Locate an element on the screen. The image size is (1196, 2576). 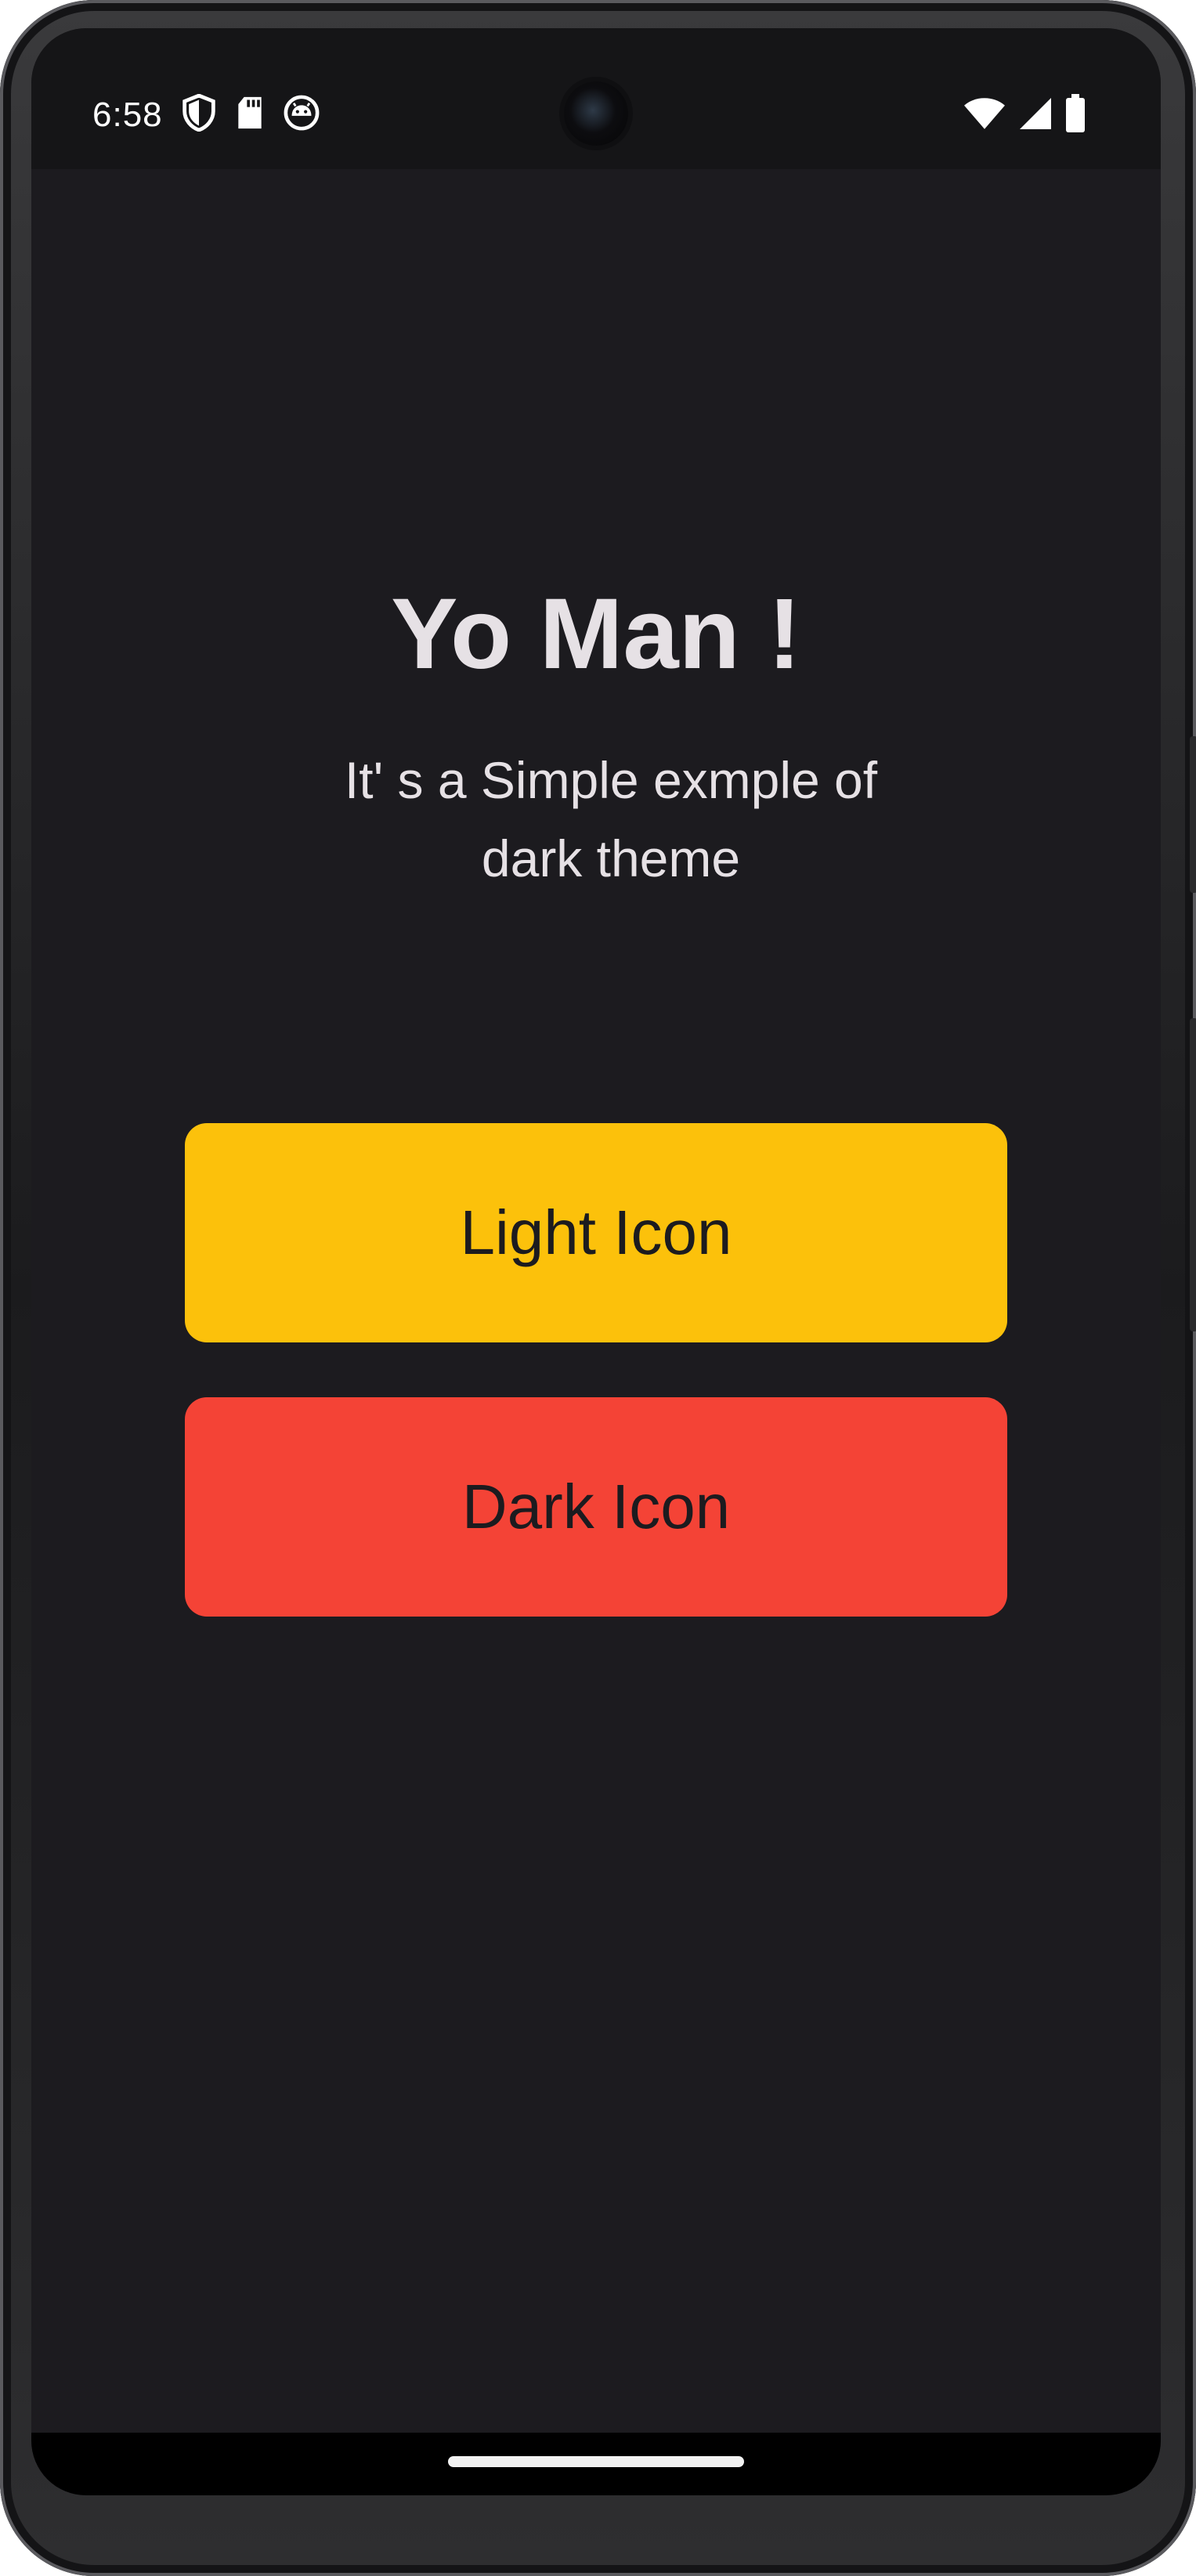
subtitle-line-2: dark theme is located at coordinates (611, 858).